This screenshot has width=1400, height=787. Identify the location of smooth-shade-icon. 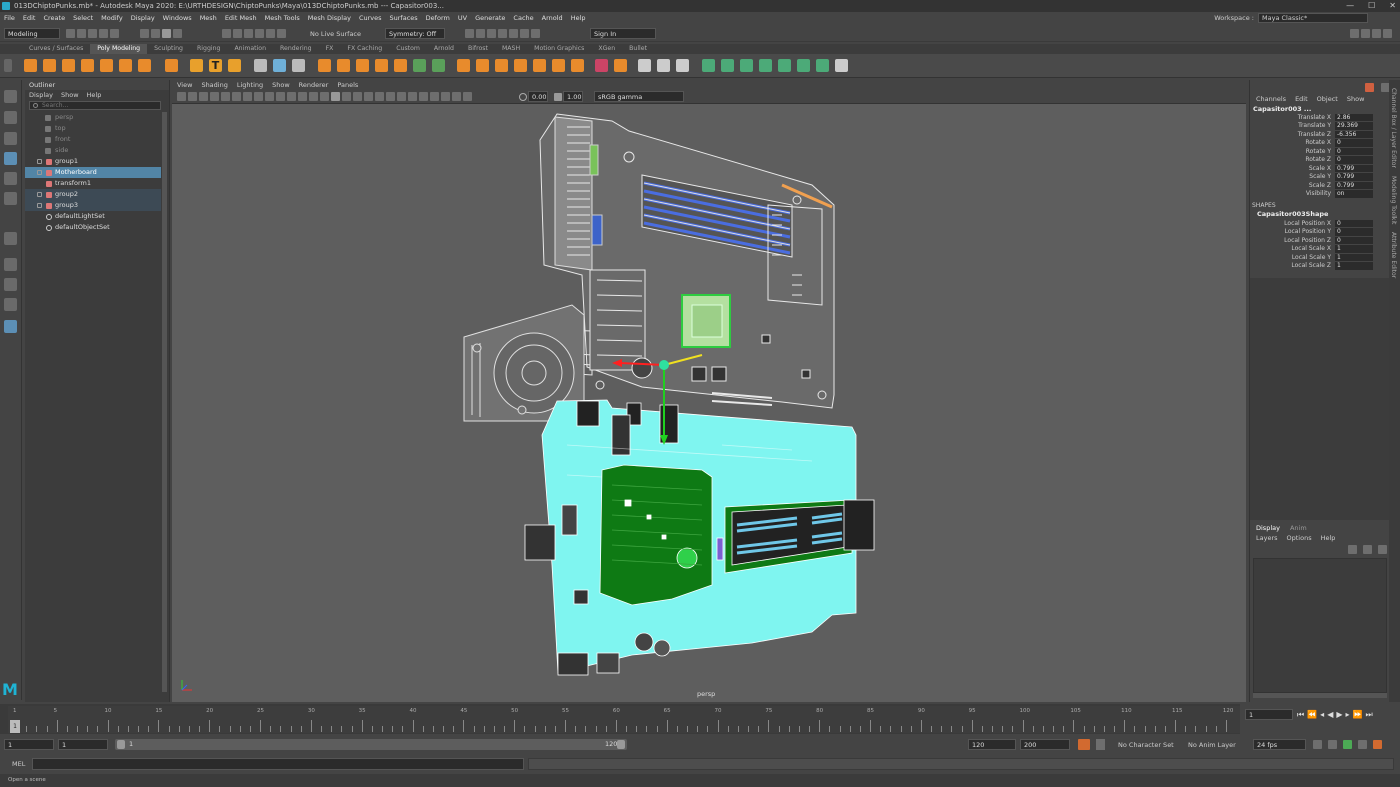
(335, 96).